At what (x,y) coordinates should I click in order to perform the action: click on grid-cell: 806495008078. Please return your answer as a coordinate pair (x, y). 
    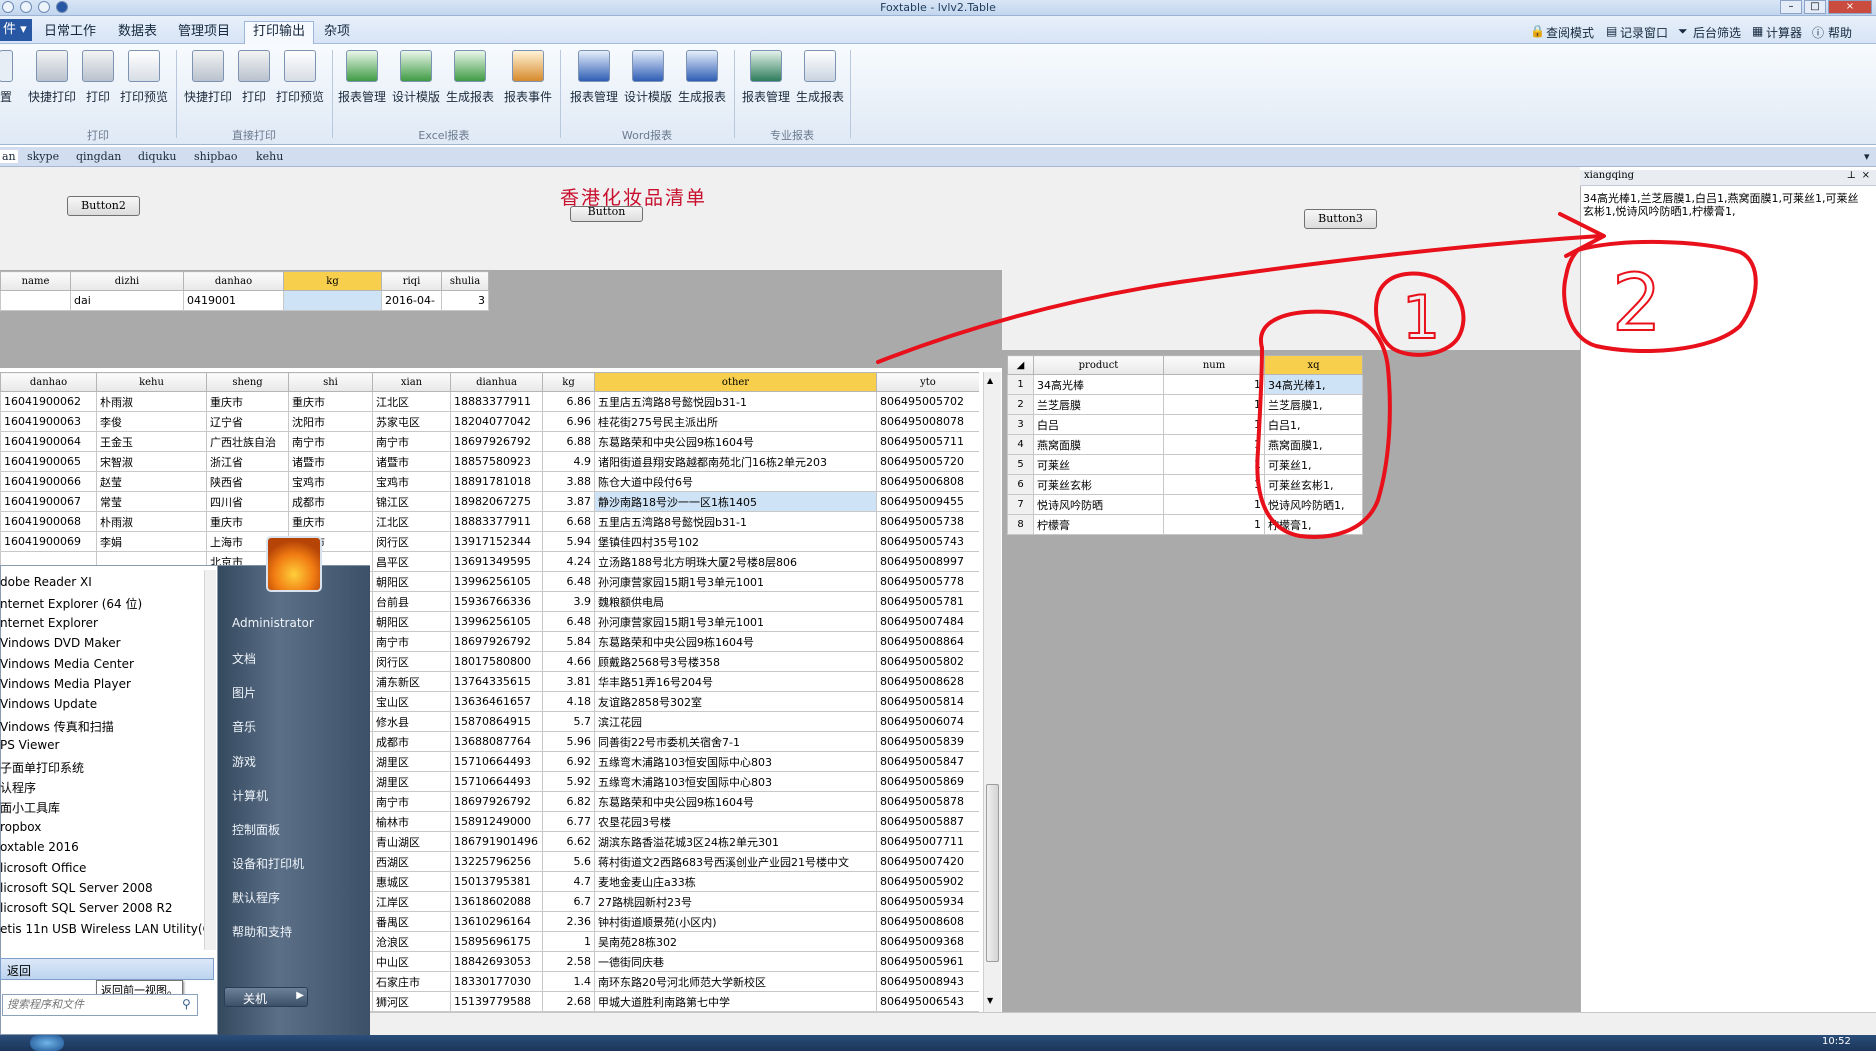
    Looking at the image, I should click on (927, 421).